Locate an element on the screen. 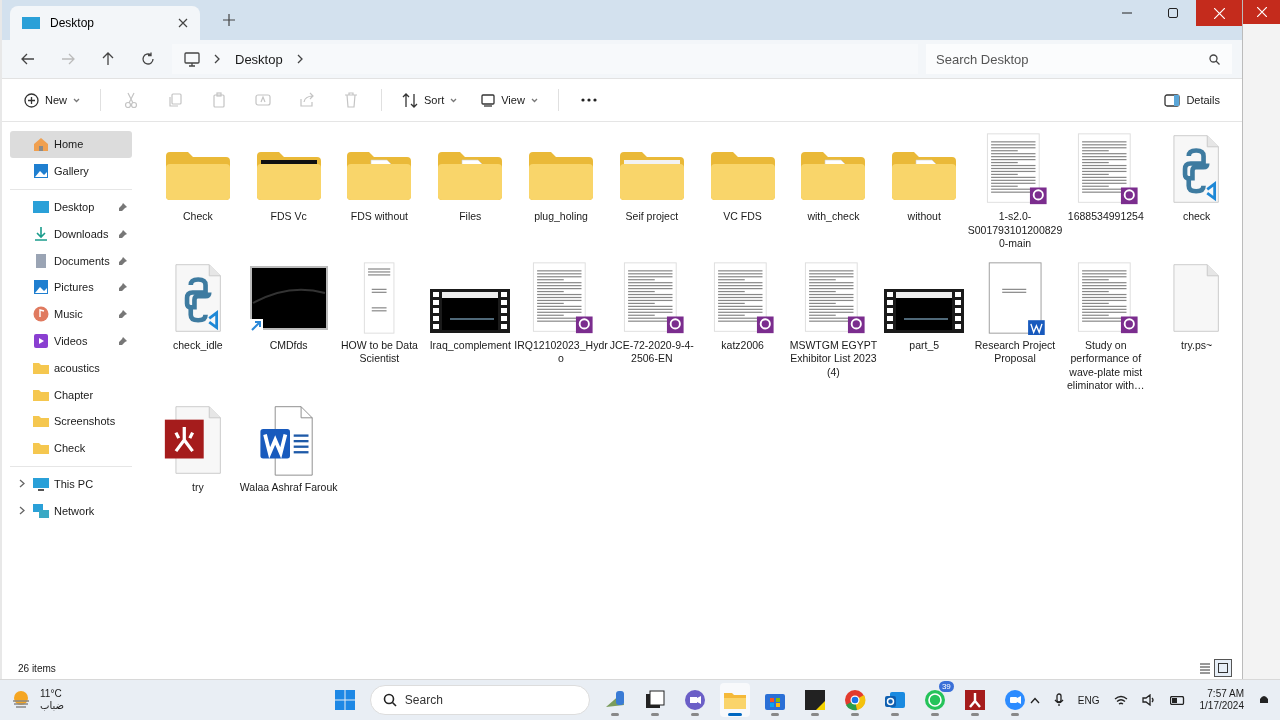 The image size is (1280, 720). cut-icon is located at coordinates (131, 100).